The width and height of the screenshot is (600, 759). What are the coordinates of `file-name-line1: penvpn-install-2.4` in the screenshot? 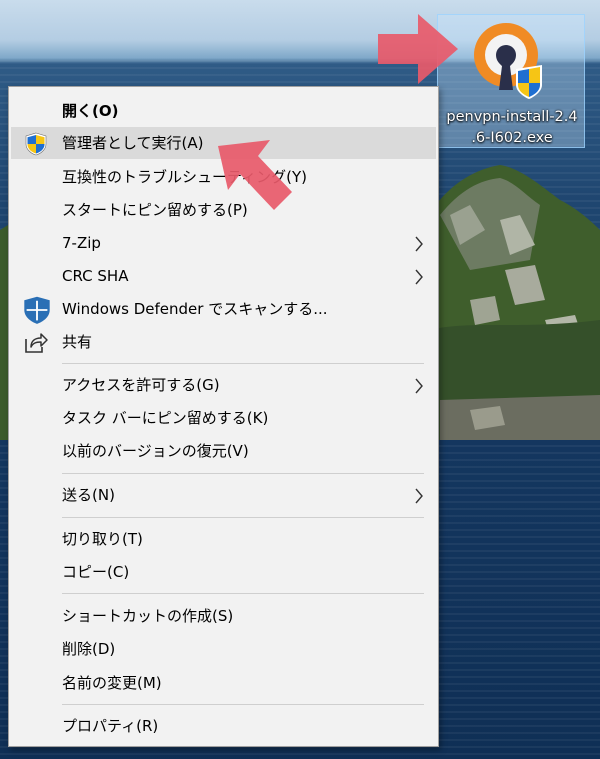 It's located at (512, 117).